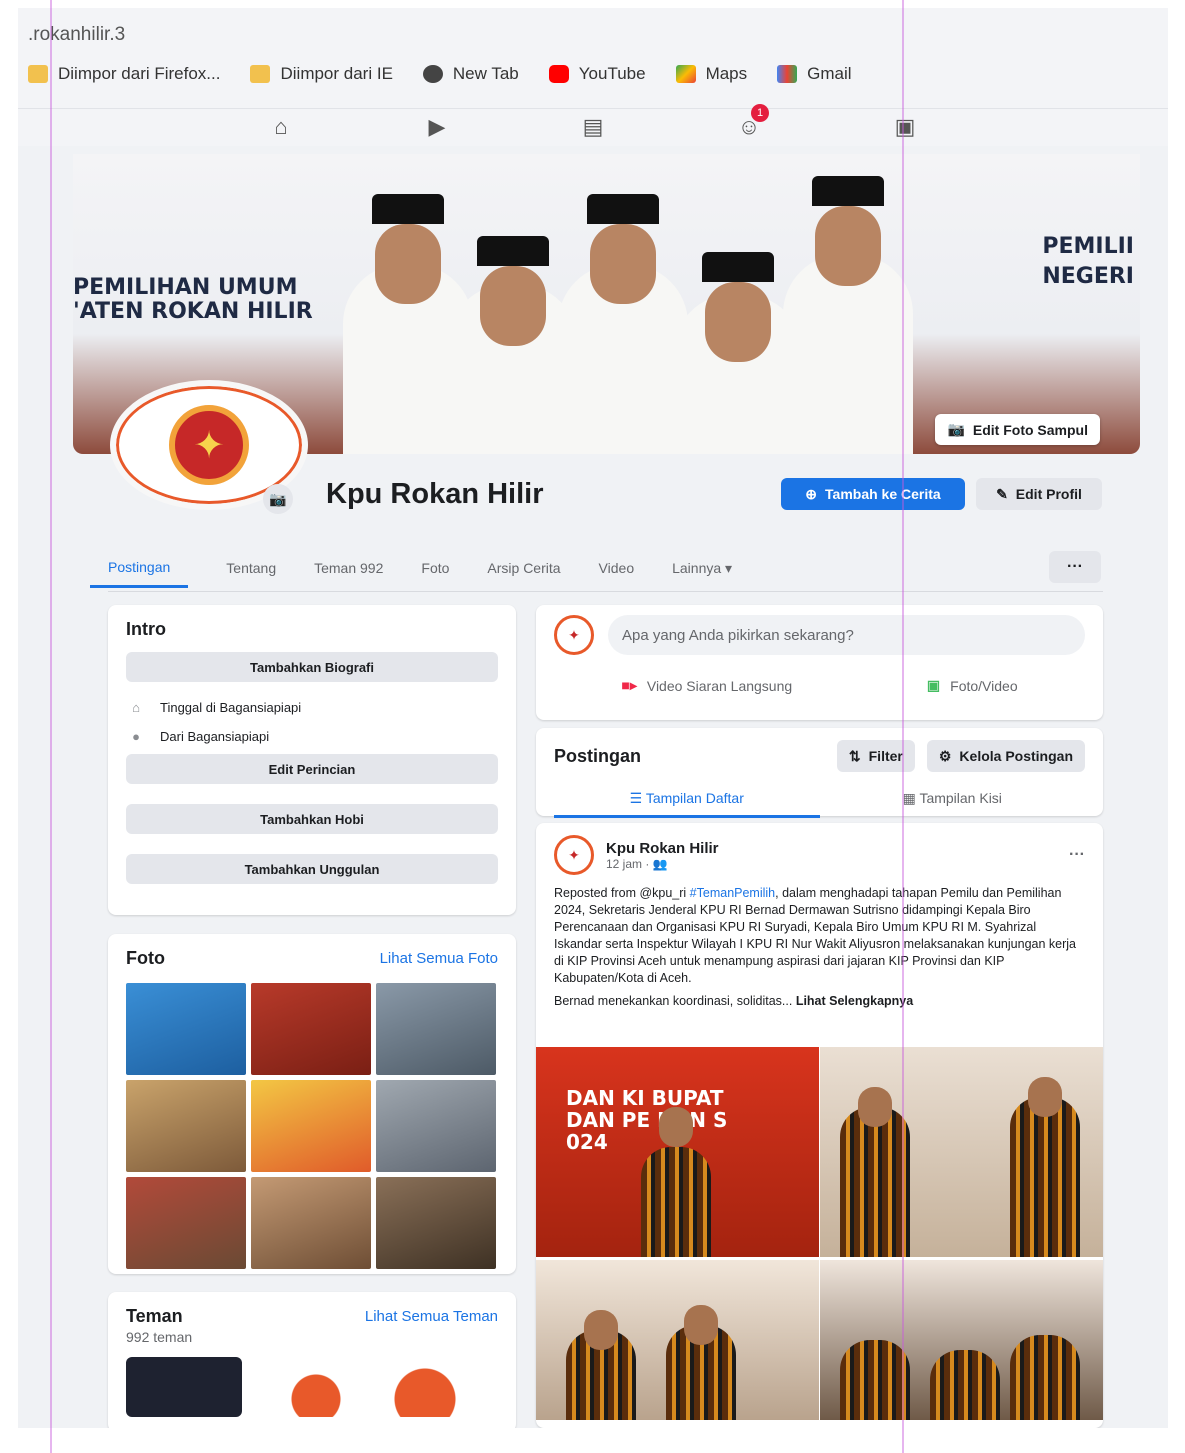 The image size is (1185, 1453). I want to click on list-view-tab: ☰ Tampilan Daftar, so click(687, 800).